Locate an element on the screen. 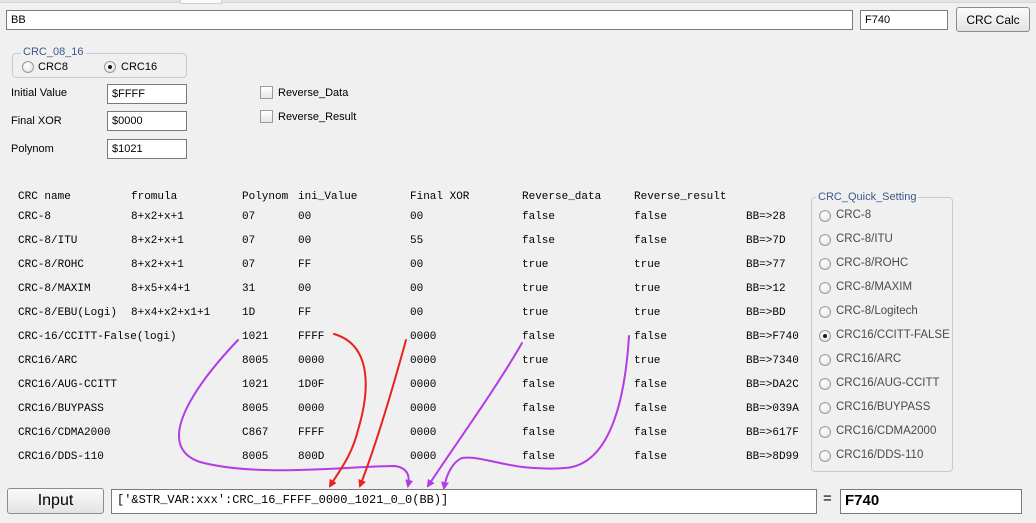  data-input: BB is located at coordinates (429, 20).